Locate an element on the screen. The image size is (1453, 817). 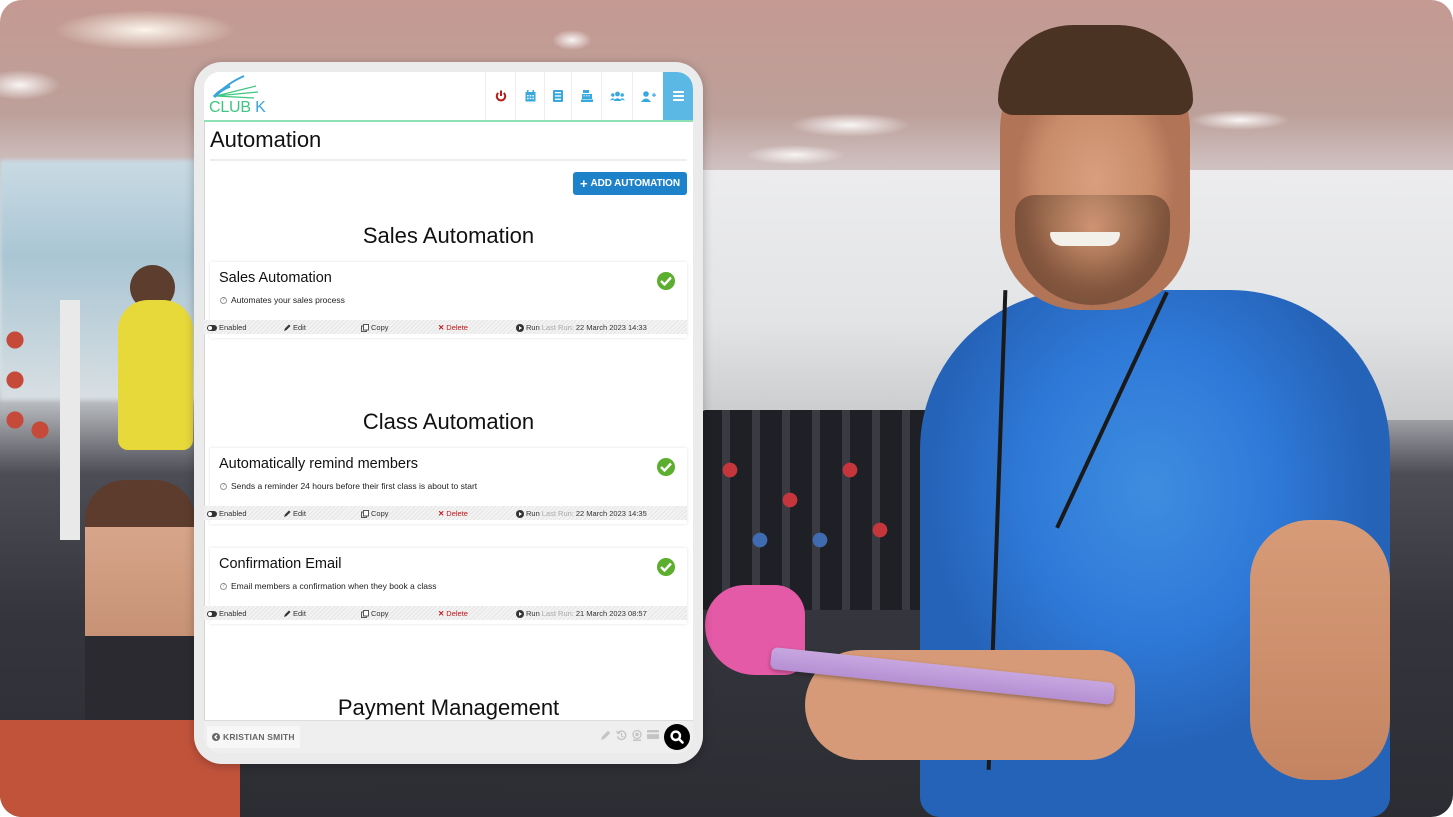
run-button: Run Last Run: 22 March 2023 14:33 is located at coordinates (581, 327).